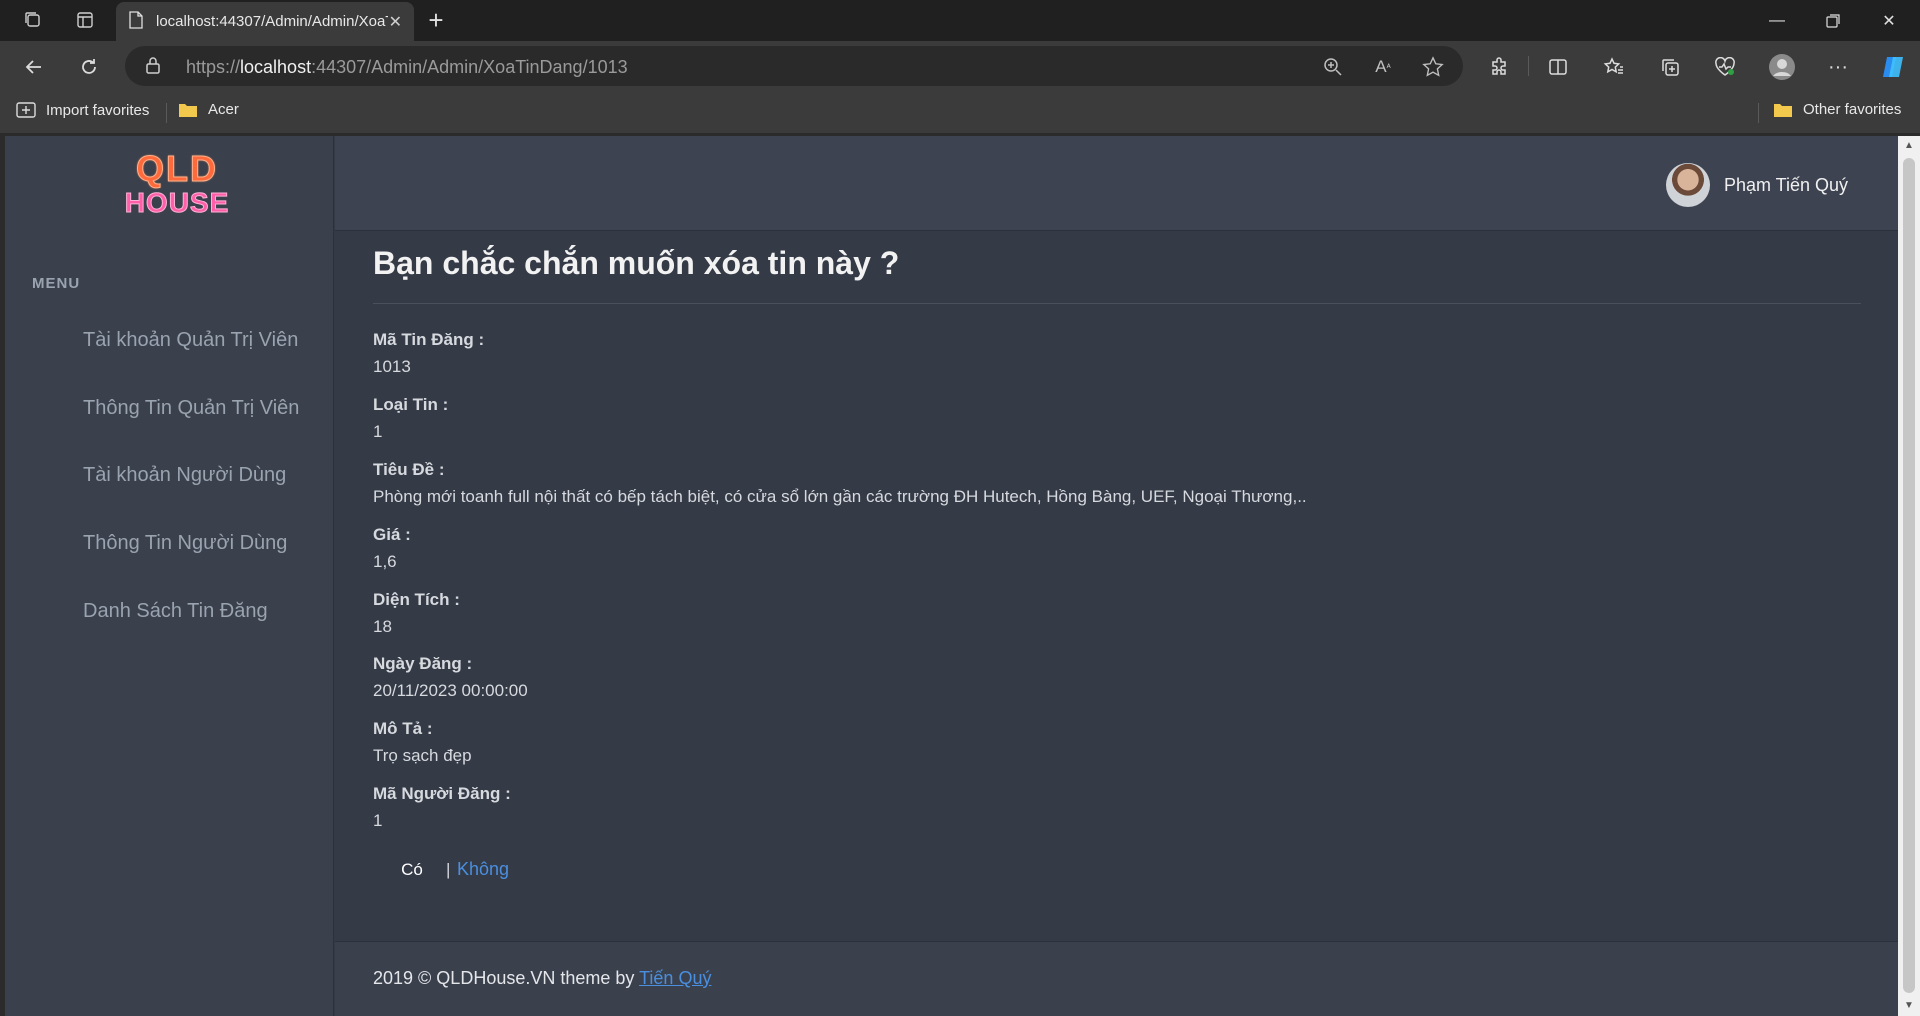  I want to click on favorites-icon, so click(1614, 67).